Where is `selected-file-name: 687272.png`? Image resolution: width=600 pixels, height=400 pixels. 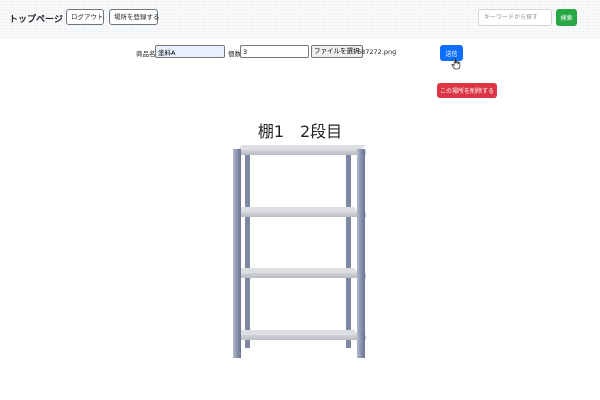 selected-file-name: 687272.png is located at coordinates (377, 52).